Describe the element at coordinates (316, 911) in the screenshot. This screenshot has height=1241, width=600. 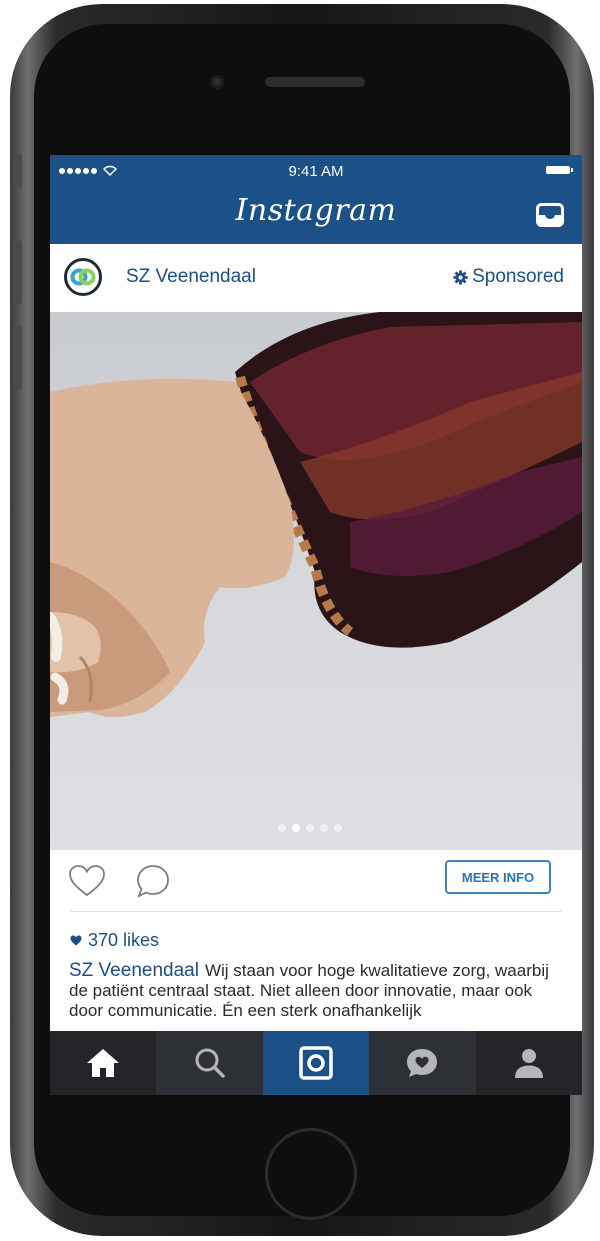
I see `divider` at that location.